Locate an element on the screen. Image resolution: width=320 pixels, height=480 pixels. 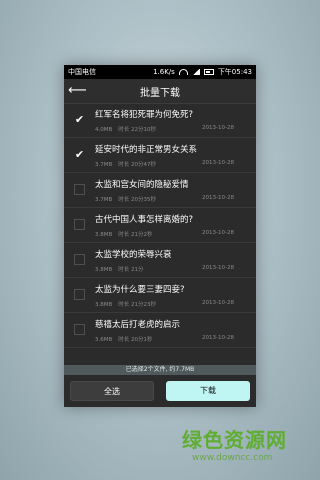
list-item: 太监为什么要三妻四妾? 3.8MB 时长 21分23秒 2013-10-28 is located at coordinates (160, 295).